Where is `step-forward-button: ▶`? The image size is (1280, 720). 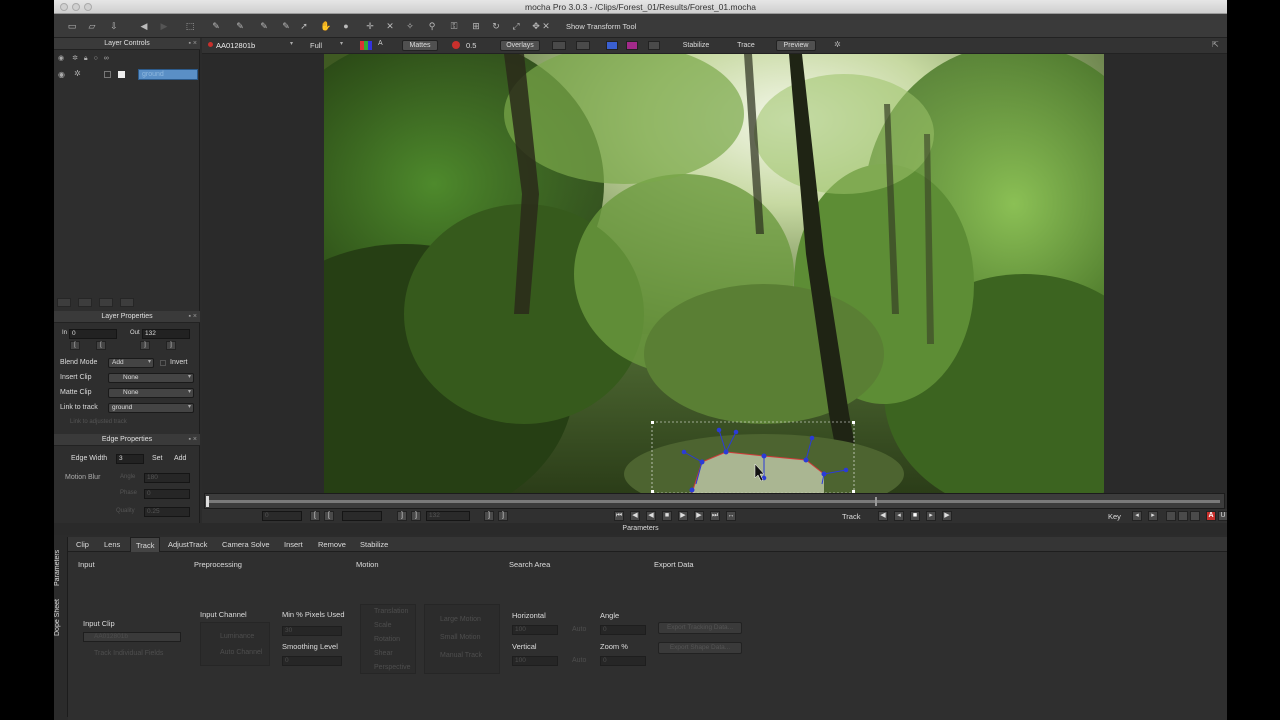
step-forward-button: ▶ is located at coordinates (699, 516).